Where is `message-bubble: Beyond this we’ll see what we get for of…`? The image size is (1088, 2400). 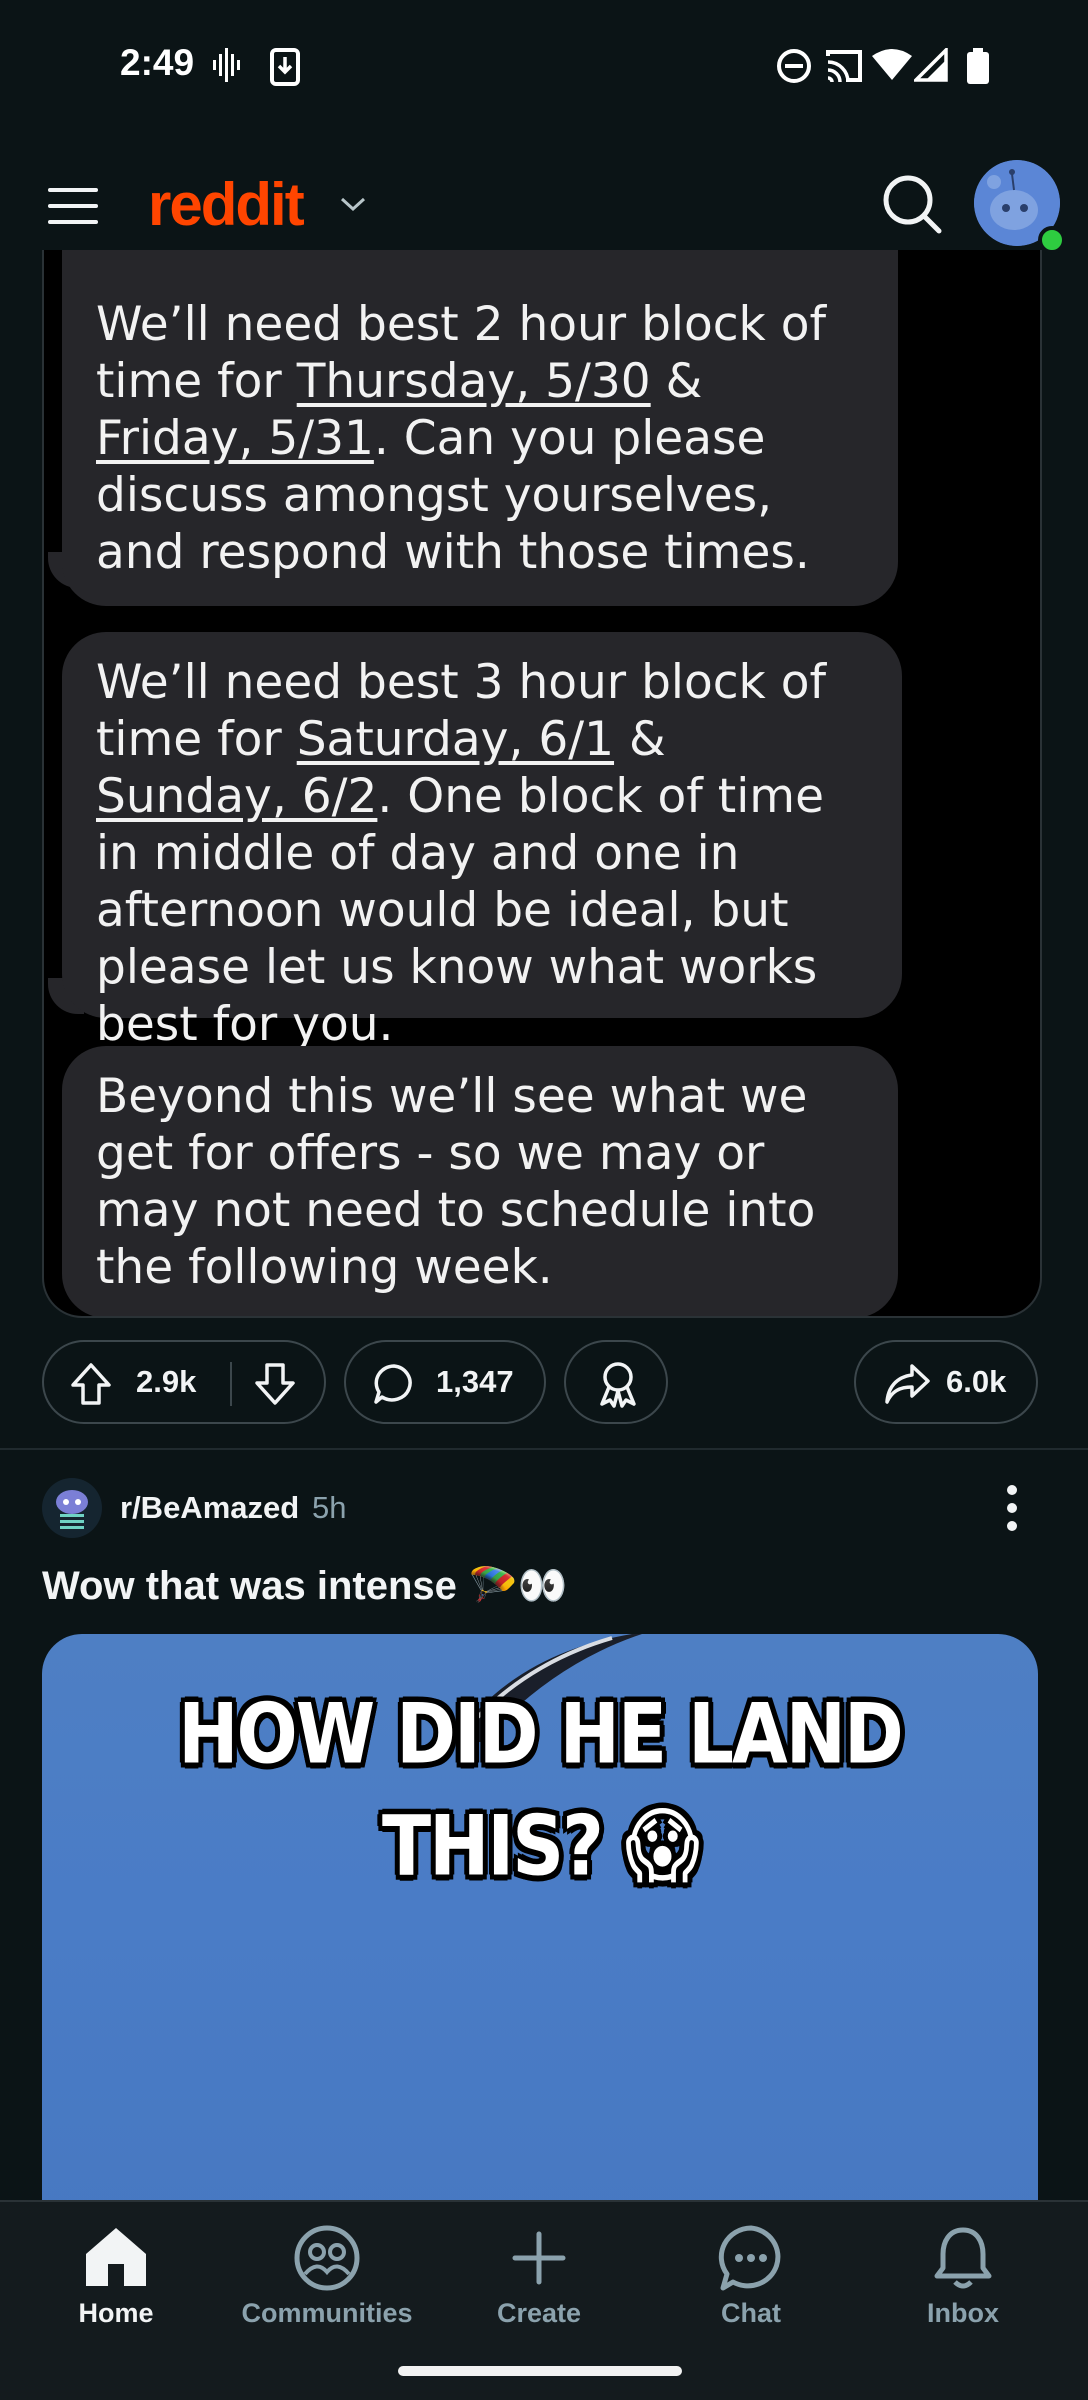 message-bubble: Beyond this we’ll see what we get for of… is located at coordinates (480, 1181).